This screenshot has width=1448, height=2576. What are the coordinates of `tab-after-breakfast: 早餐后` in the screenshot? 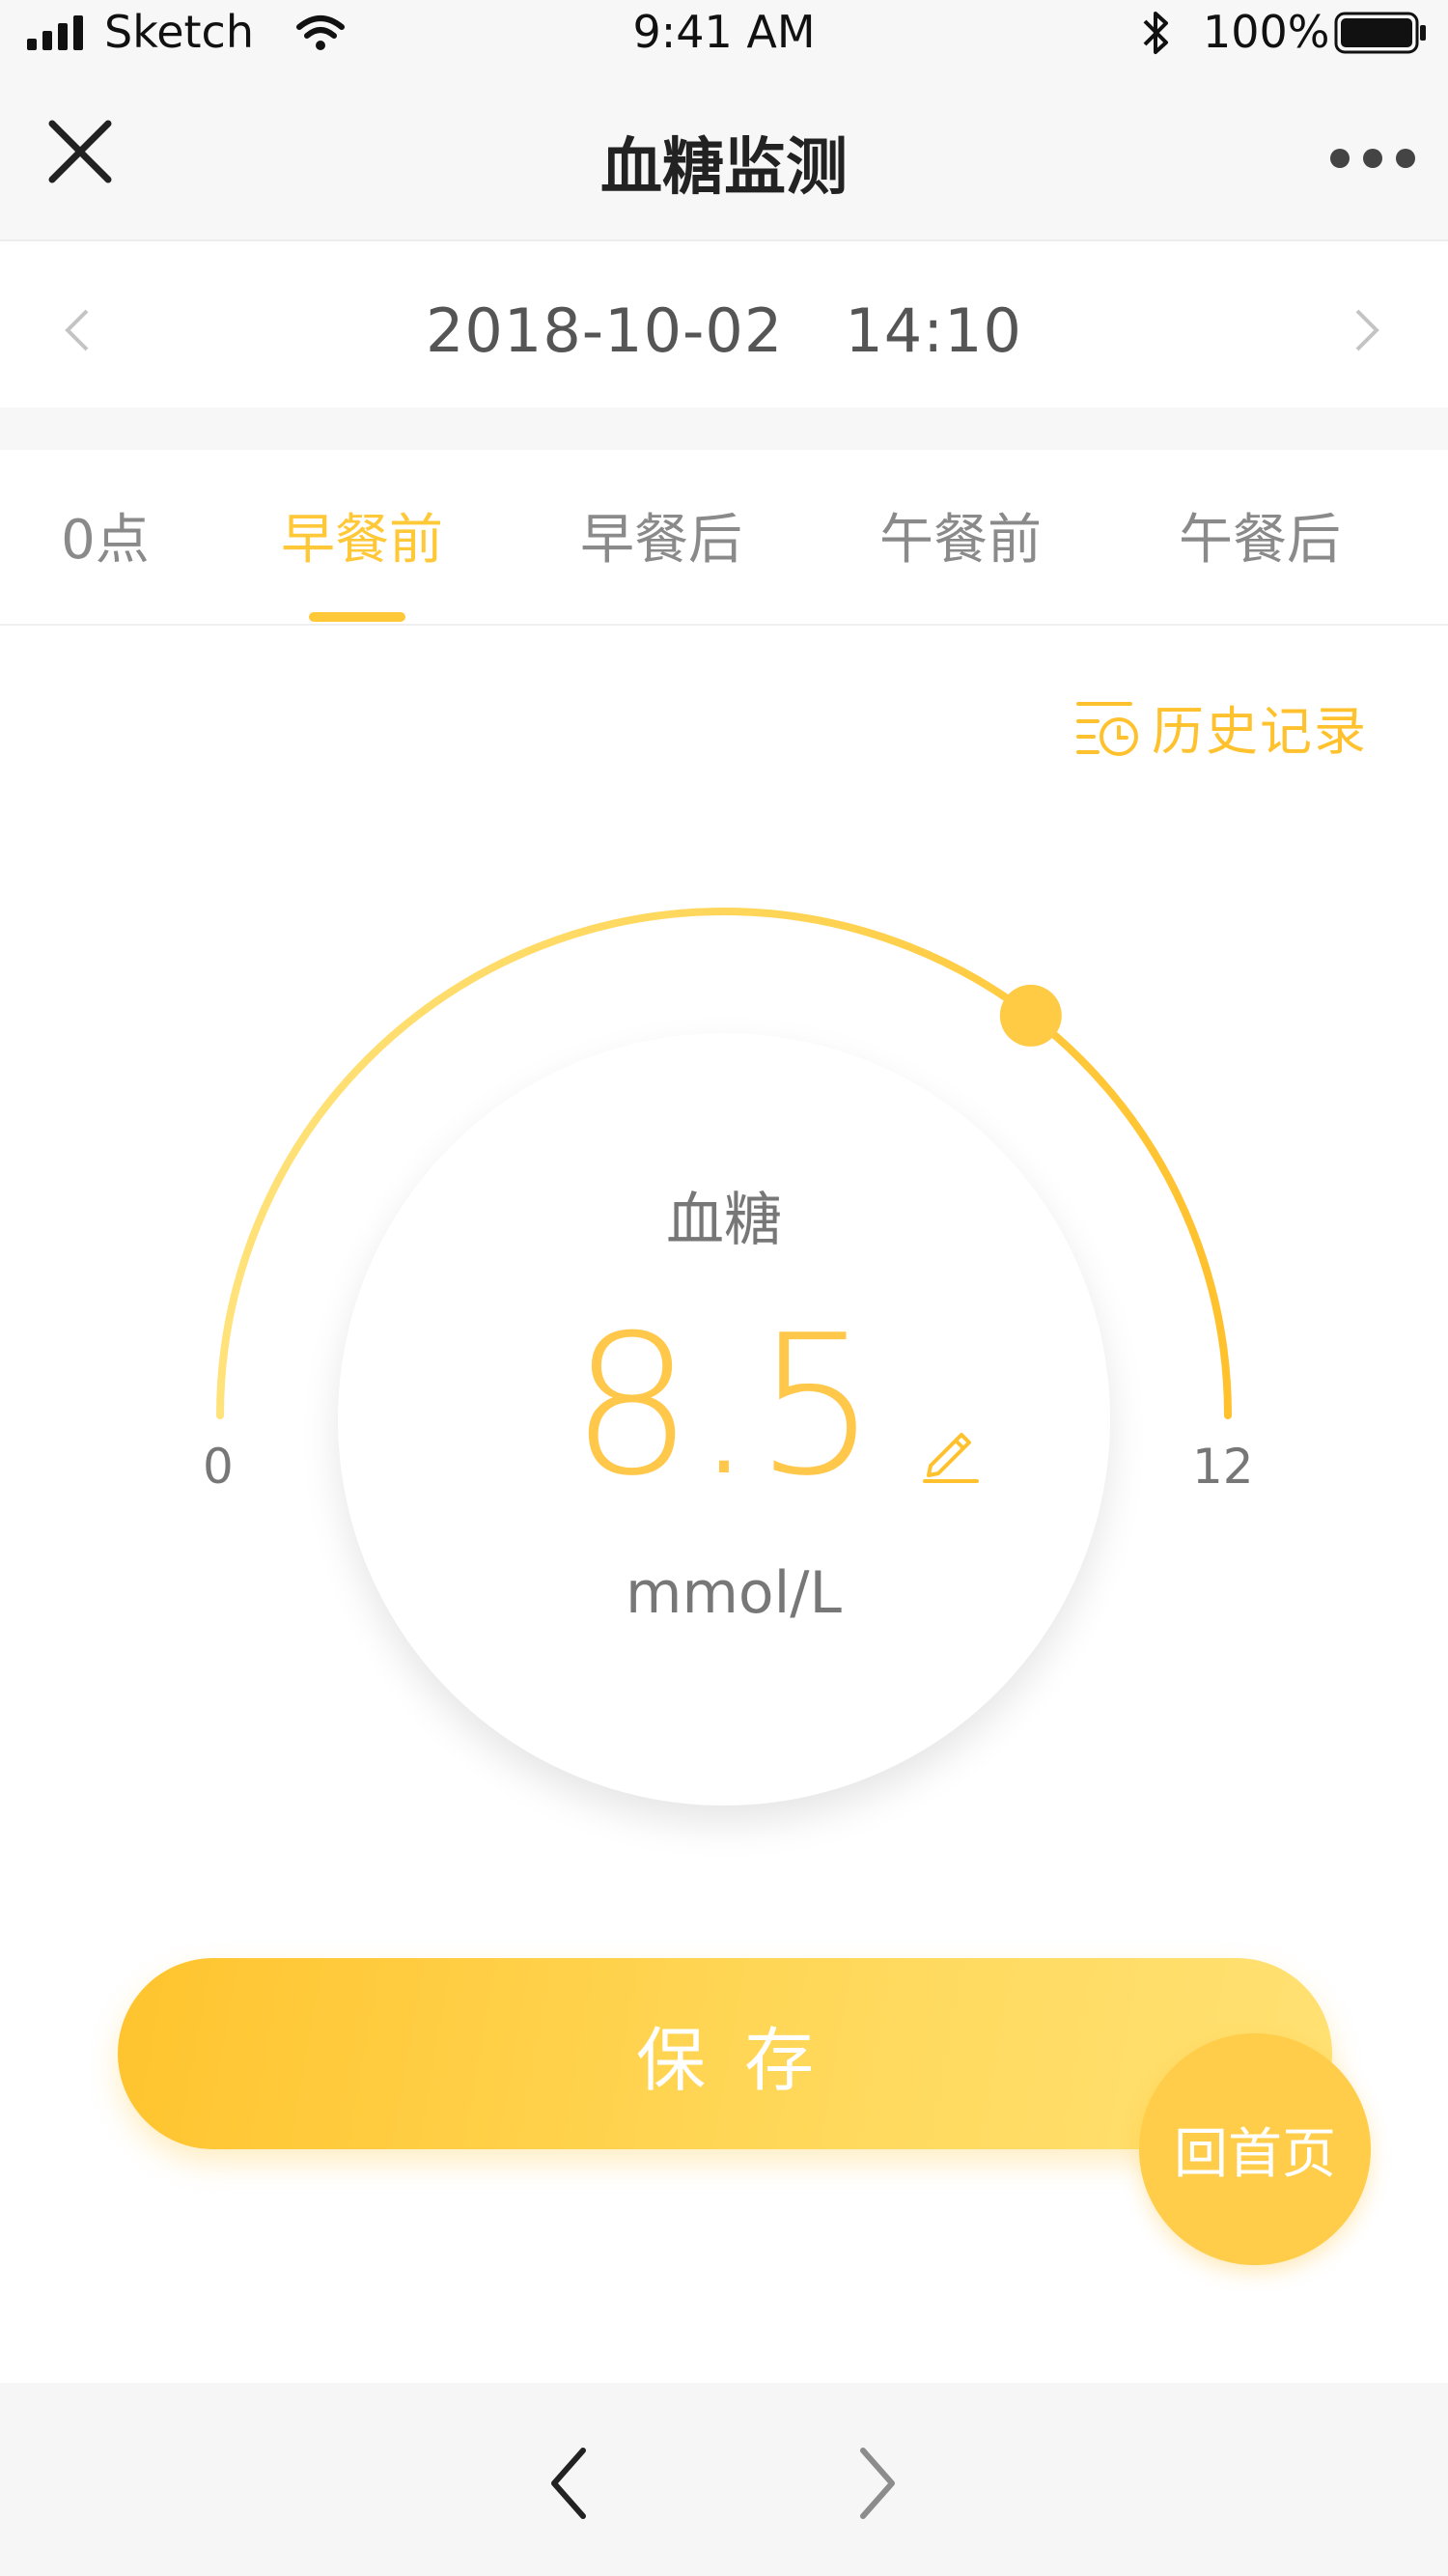 It's located at (662, 535).